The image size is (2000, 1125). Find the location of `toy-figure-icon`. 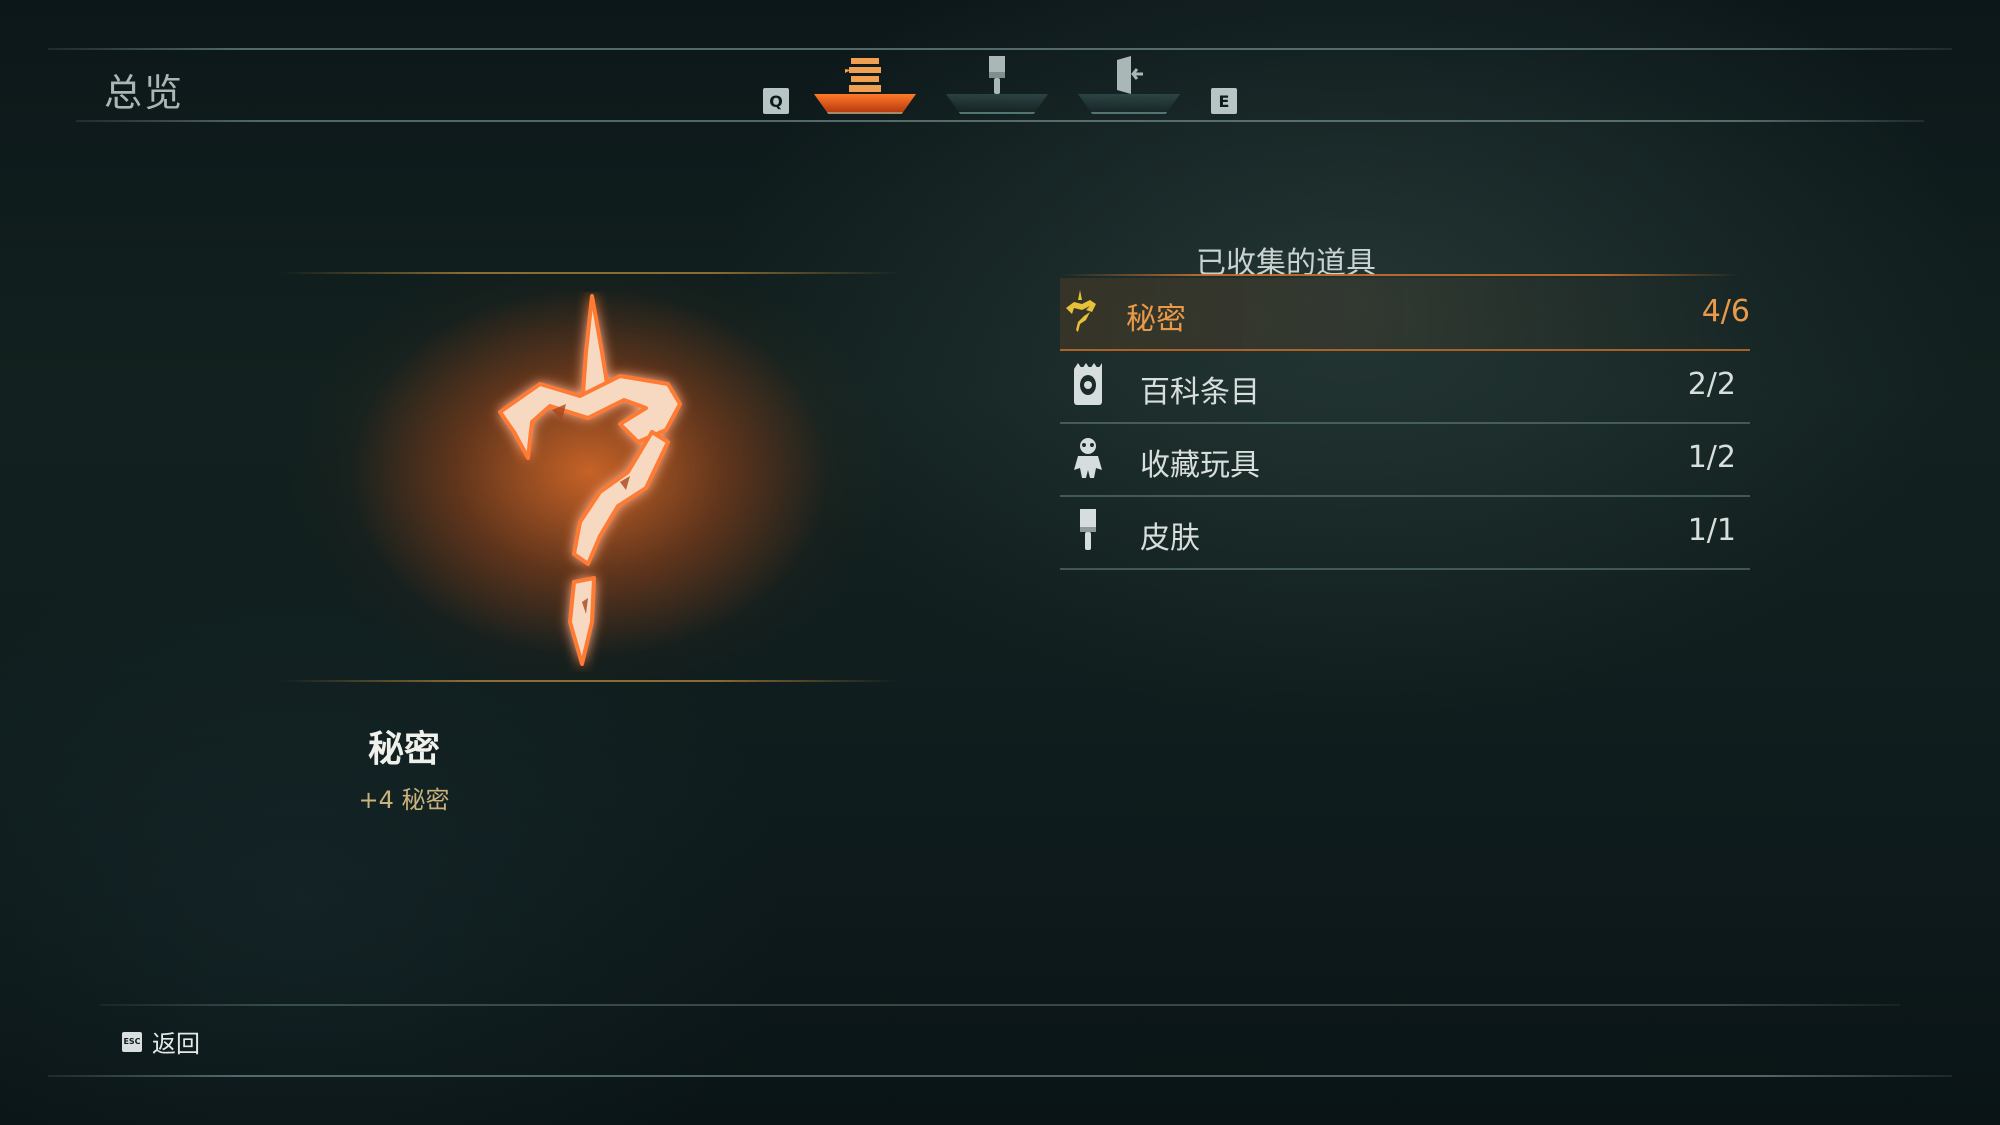

toy-figure-icon is located at coordinates (1088, 458).